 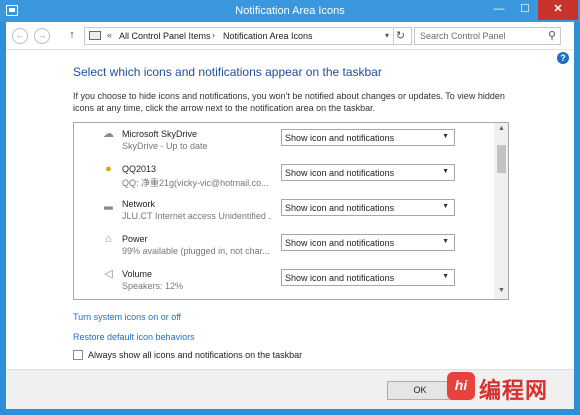 I want to click on item-name: Network, so click(x=139, y=204).